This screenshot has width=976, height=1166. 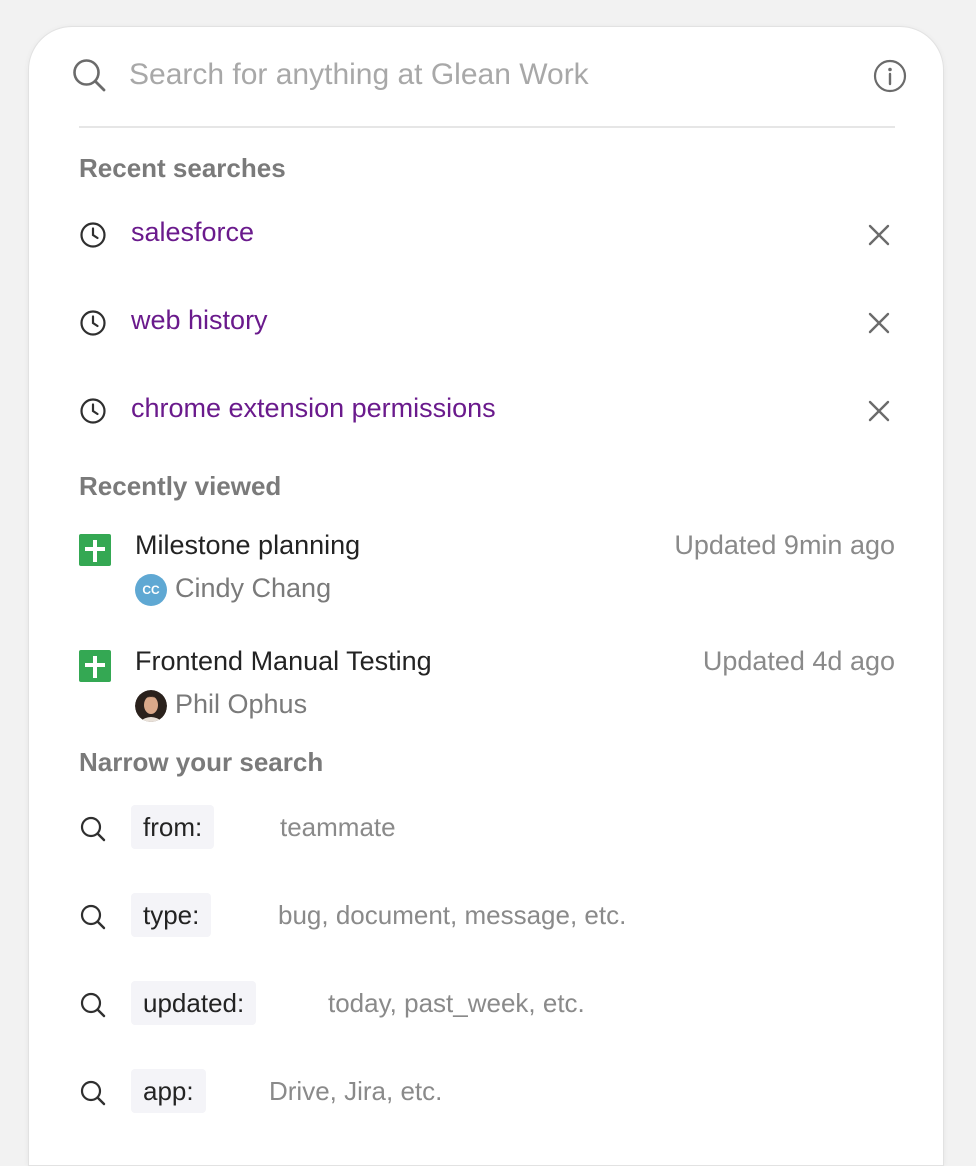 I want to click on narrow-search-item: app: Drive, Jira, etc., so click(x=487, y=1093).